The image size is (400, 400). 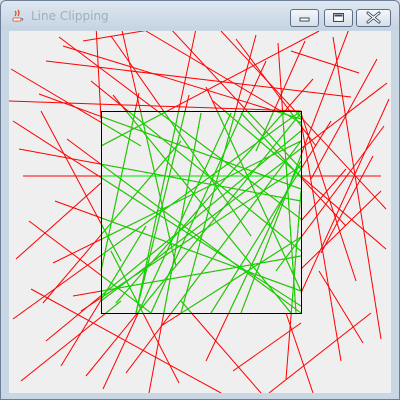 I want to click on minimize-button, so click(x=304, y=18).